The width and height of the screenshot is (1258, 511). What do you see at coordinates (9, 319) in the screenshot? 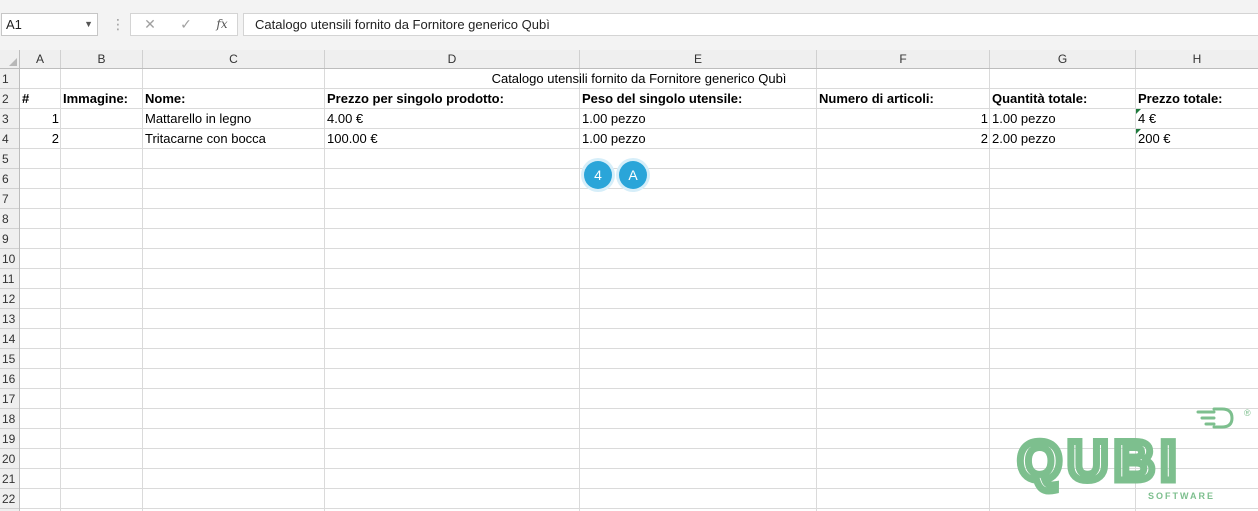
I see `row-header: 13` at bounding box center [9, 319].